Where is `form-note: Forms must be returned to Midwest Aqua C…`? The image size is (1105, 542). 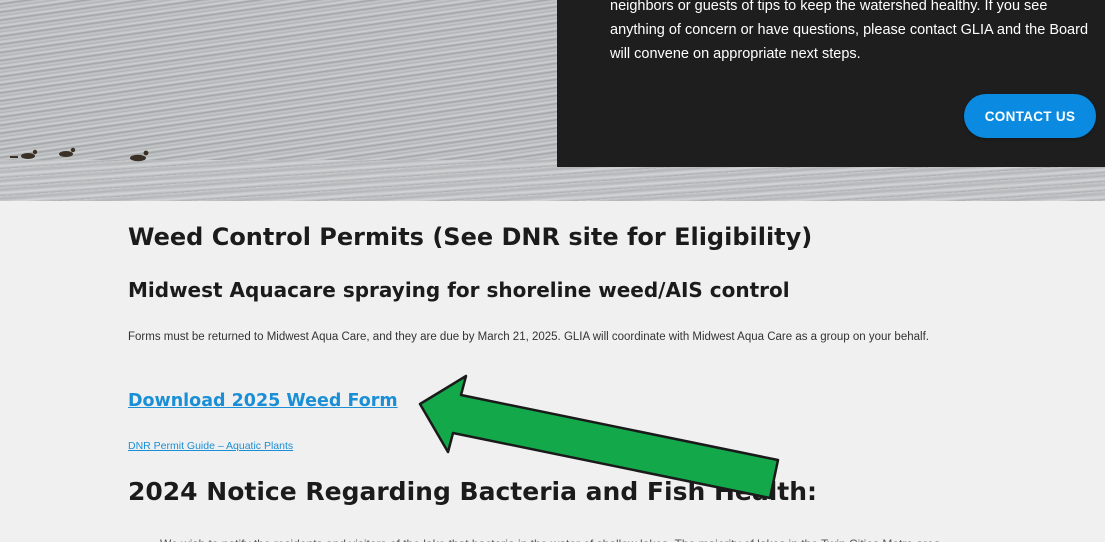
form-note: Forms must be returned to Midwest Aqua C… is located at coordinates (528, 337).